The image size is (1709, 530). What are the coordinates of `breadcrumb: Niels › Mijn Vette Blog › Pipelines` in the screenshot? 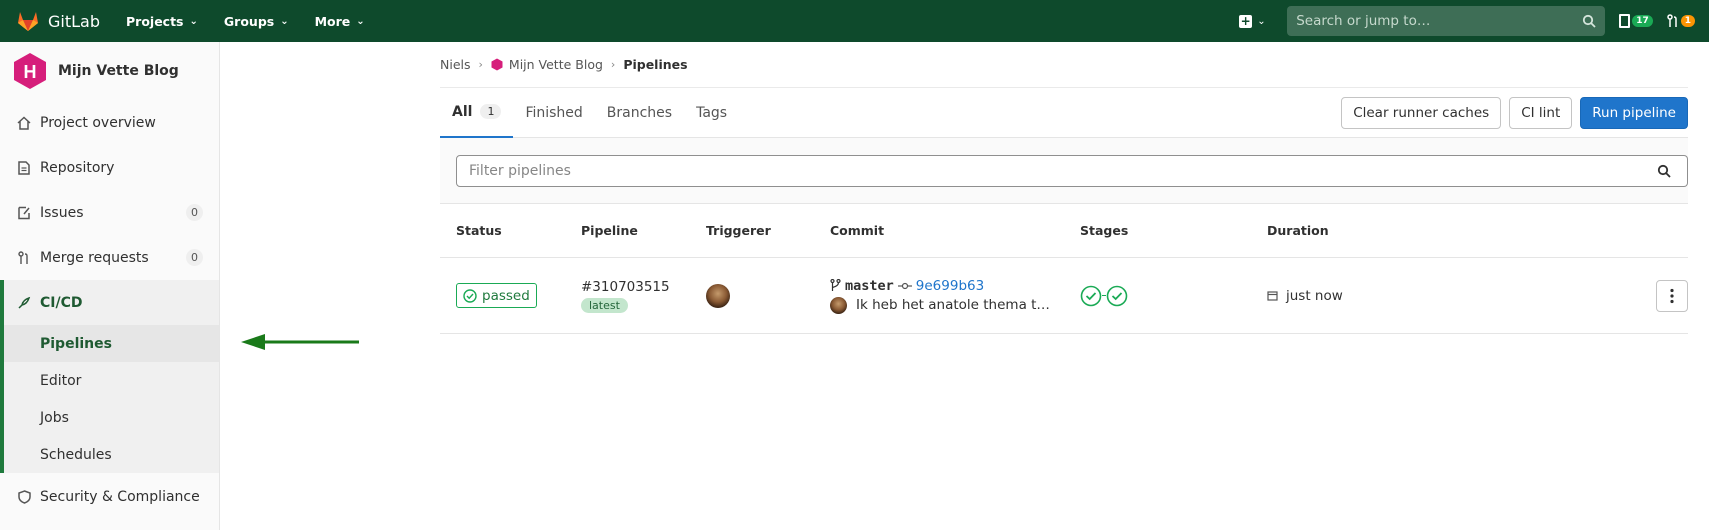 It's located at (1064, 65).